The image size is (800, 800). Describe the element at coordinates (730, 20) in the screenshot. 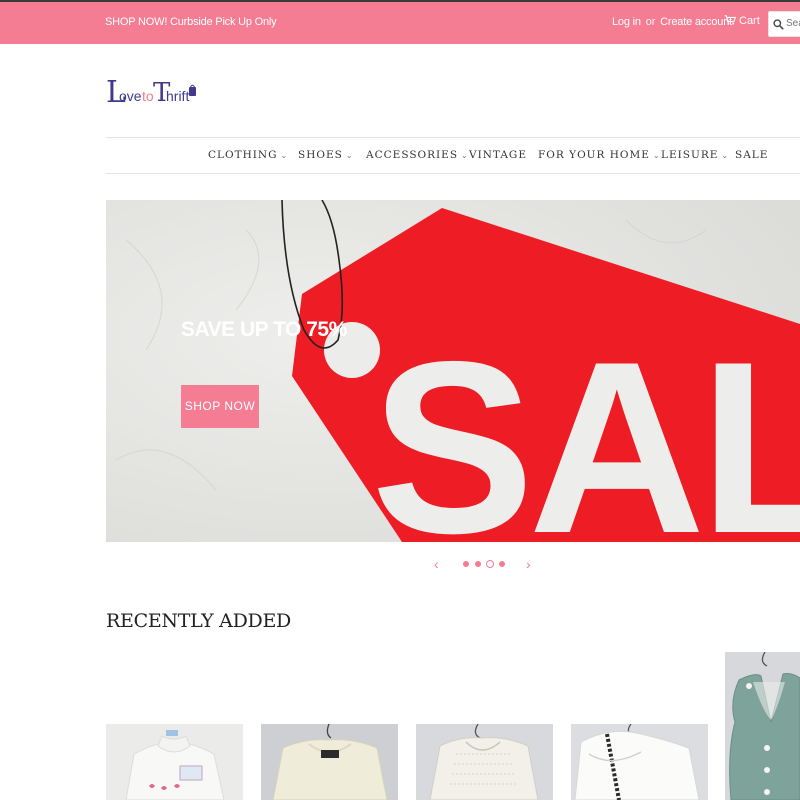

I see `cart-icon` at that location.